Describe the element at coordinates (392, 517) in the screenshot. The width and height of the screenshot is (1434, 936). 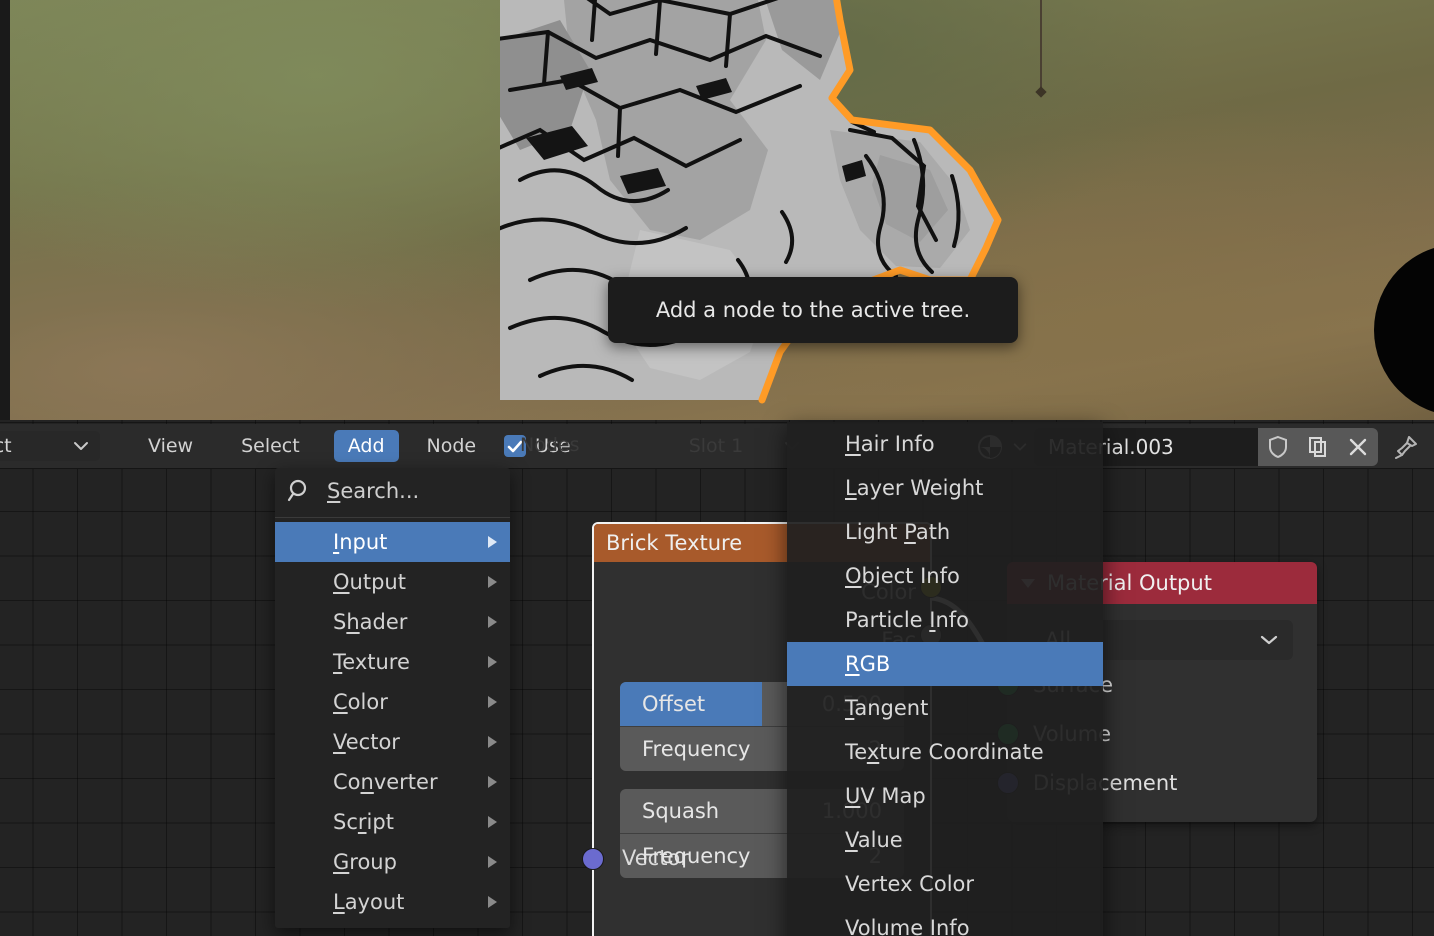
I see `menu-separator` at that location.